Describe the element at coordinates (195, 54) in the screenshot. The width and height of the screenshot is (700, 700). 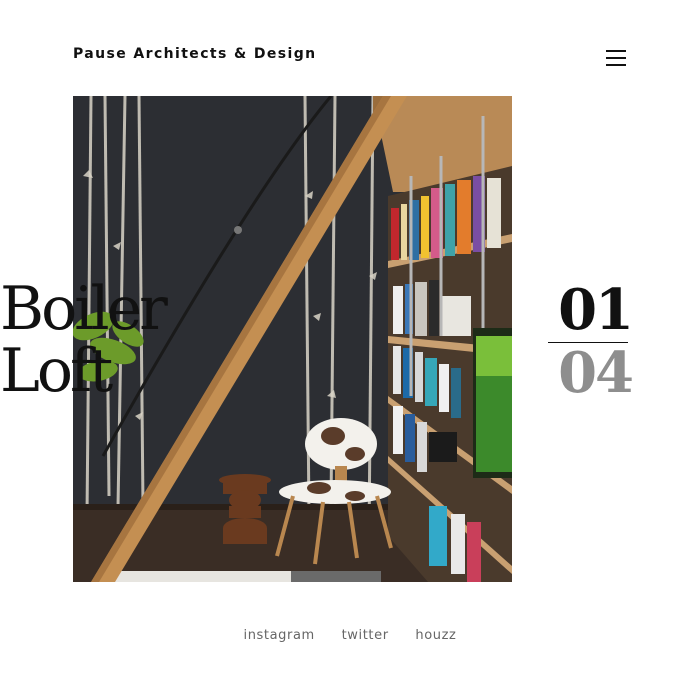
I see `brand-logo: Pause Architects & Design` at that location.